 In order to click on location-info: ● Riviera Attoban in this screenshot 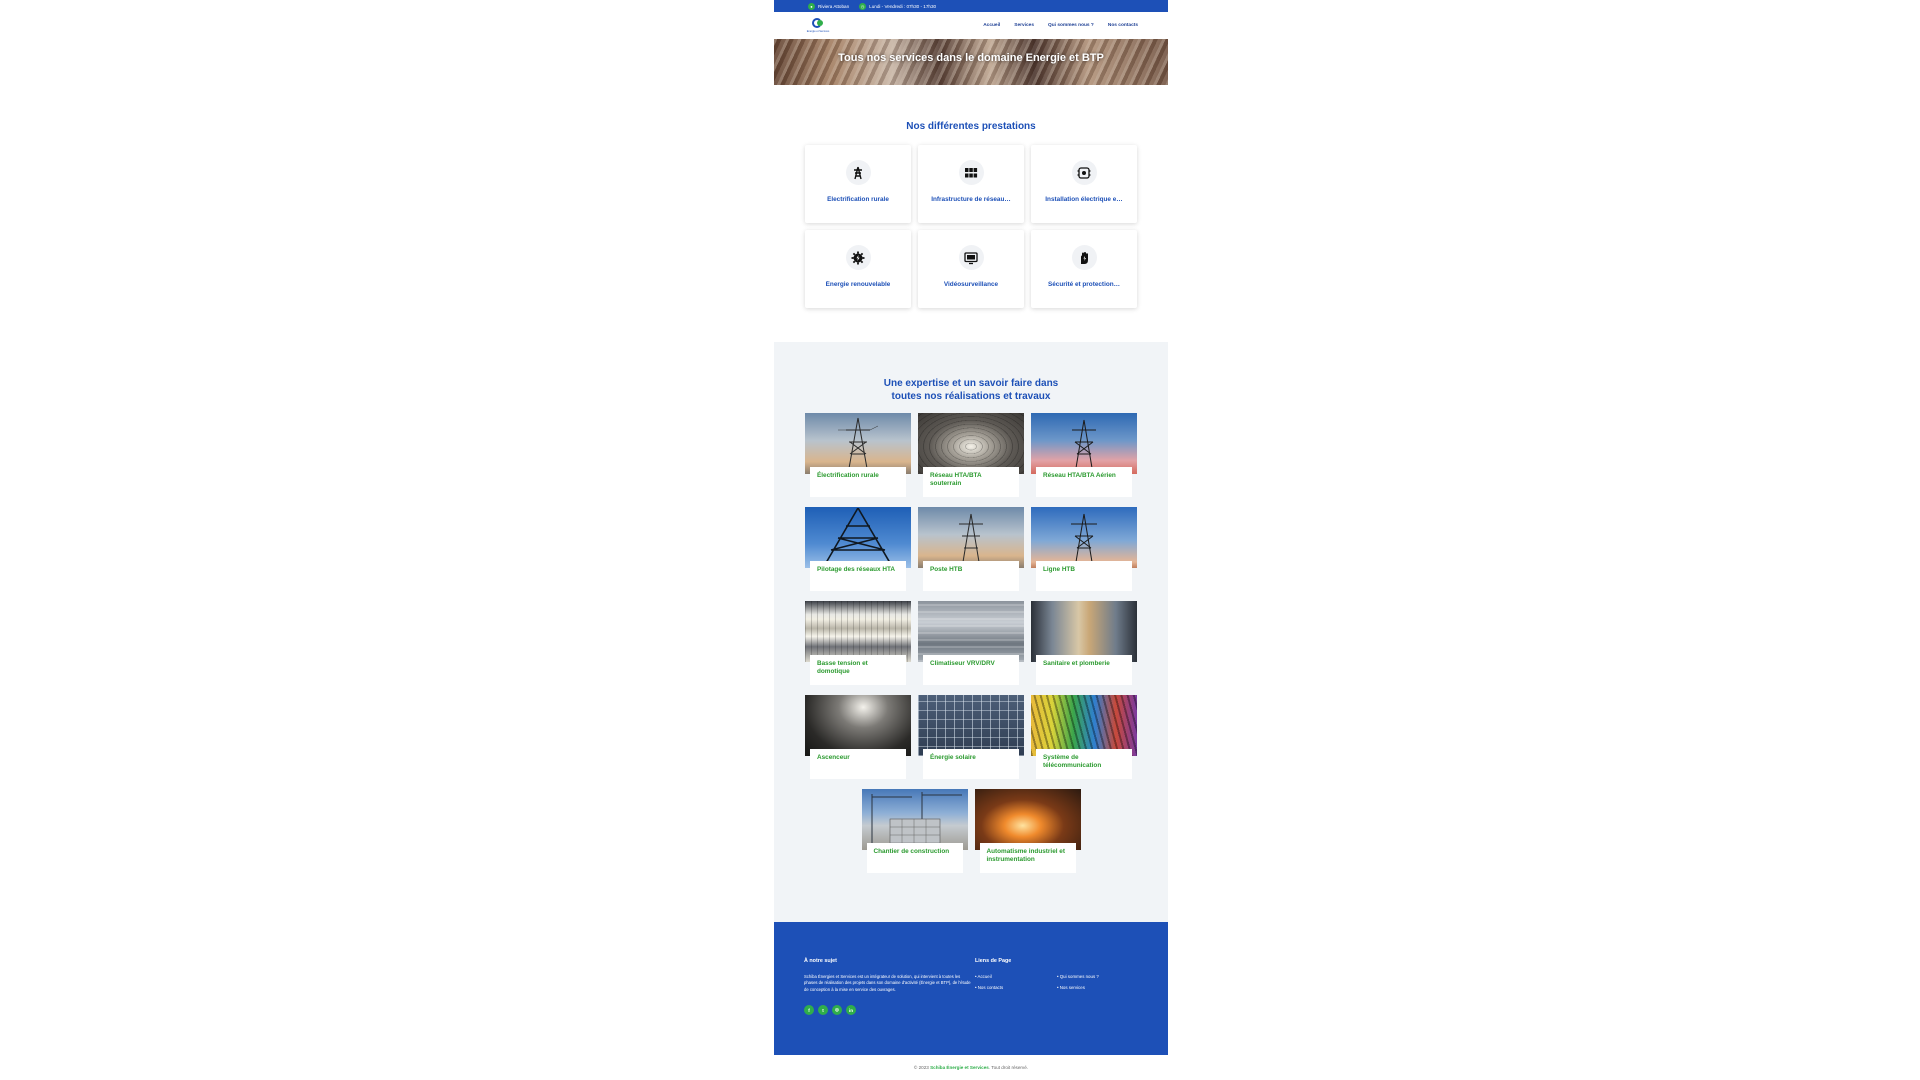, I will do `click(829, 6)`.